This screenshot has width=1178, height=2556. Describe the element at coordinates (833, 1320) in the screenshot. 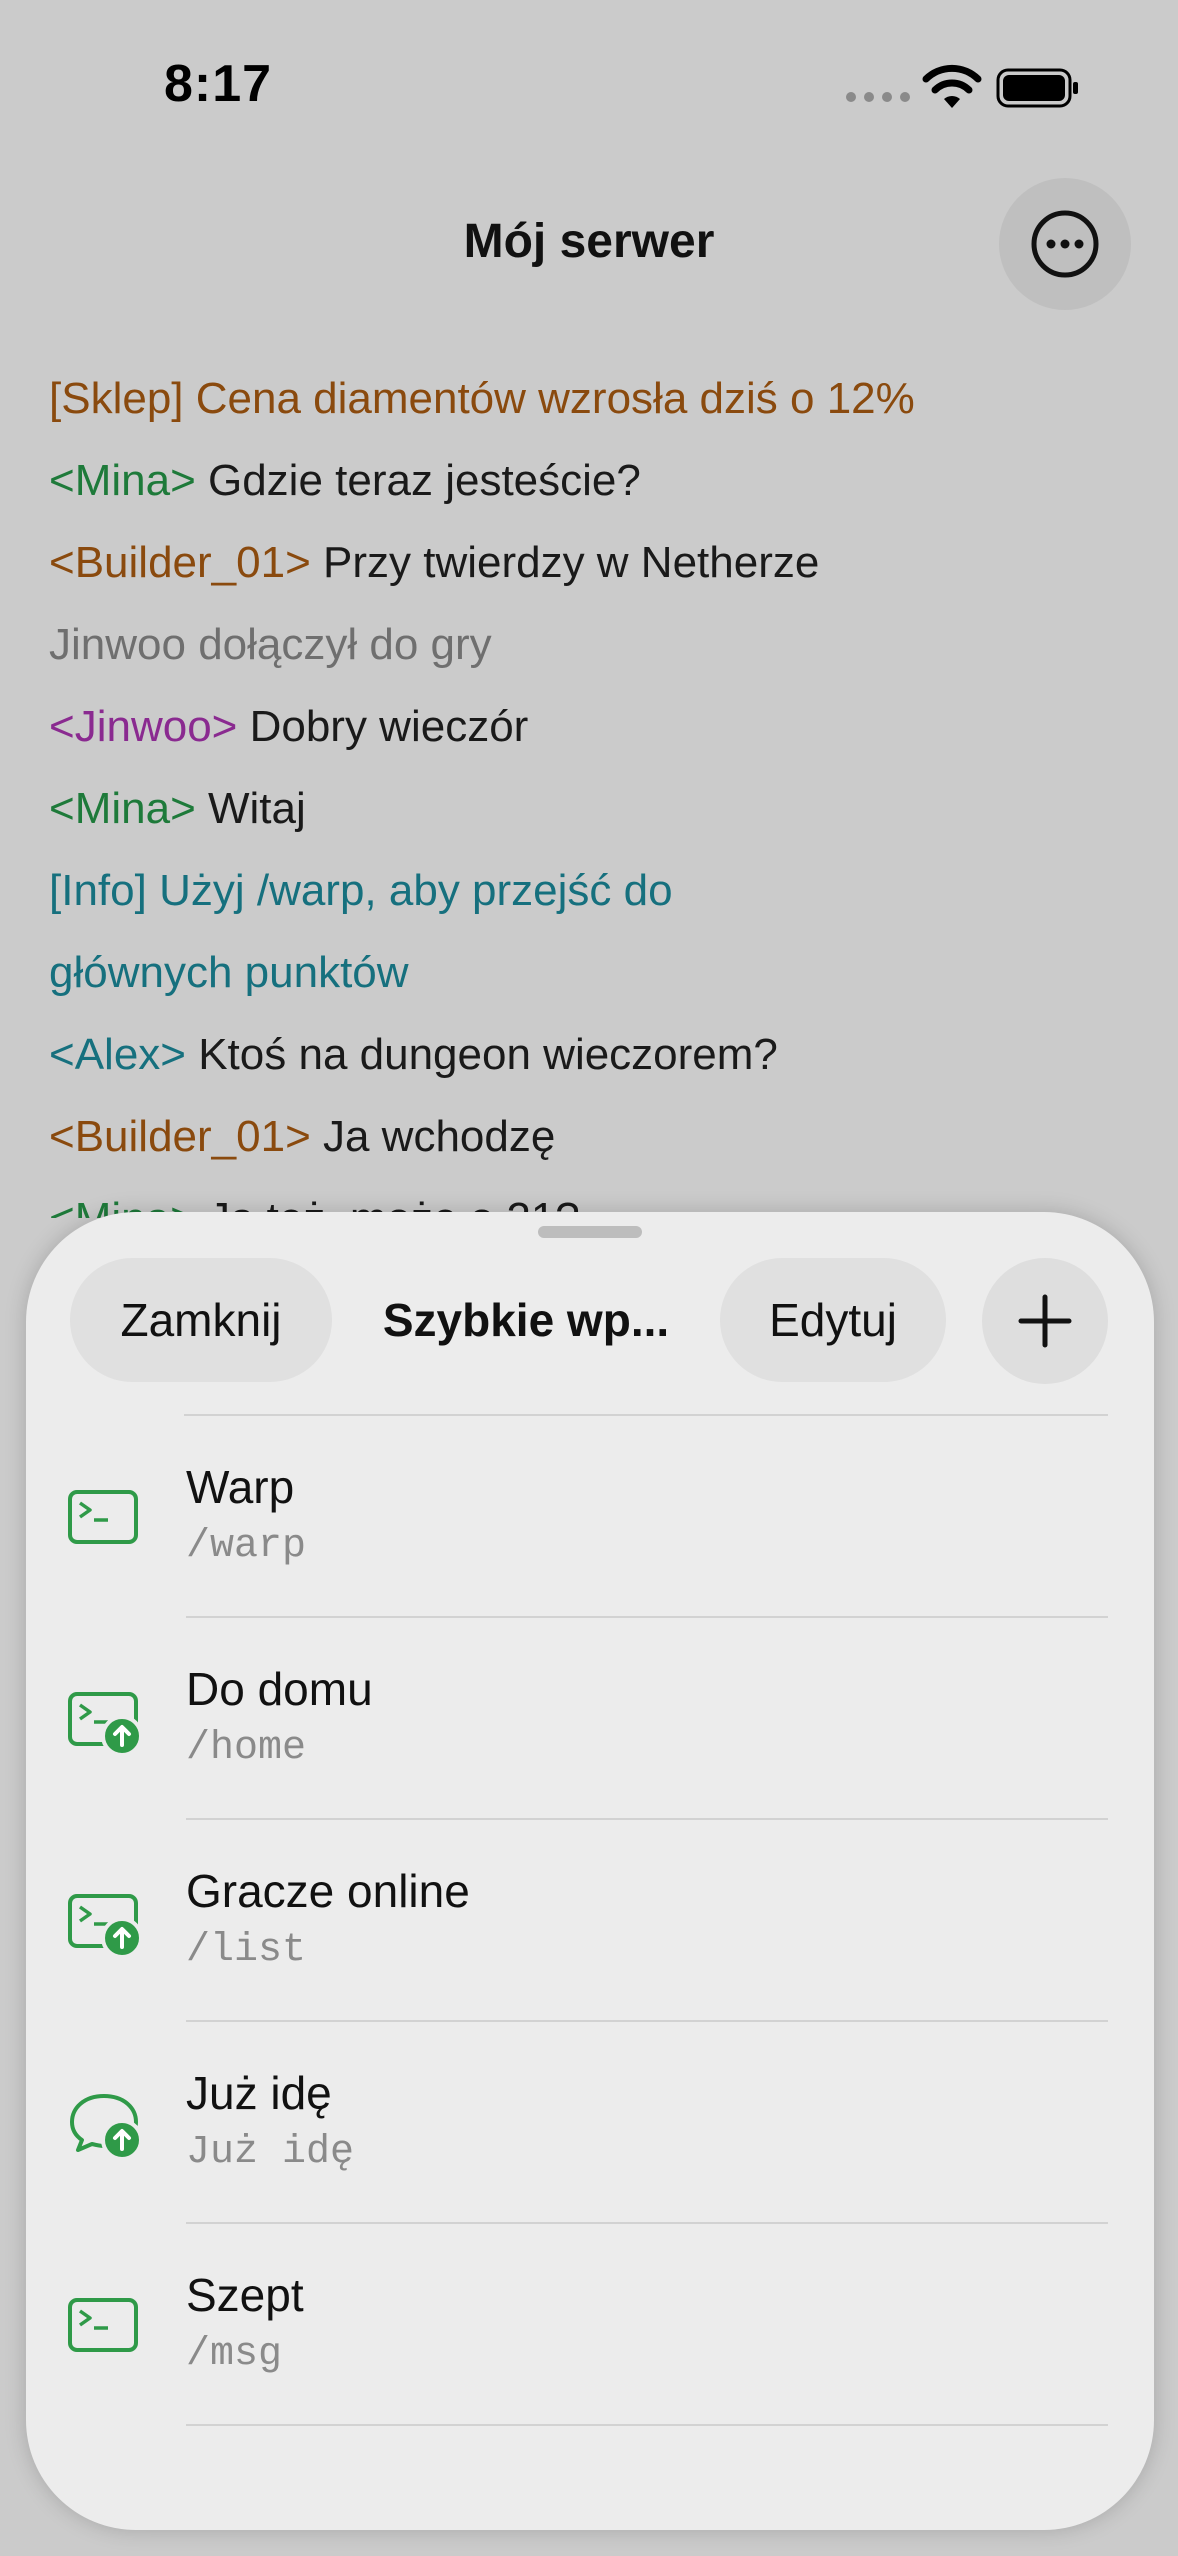

I see `edit-button: Edytuj` at that location.